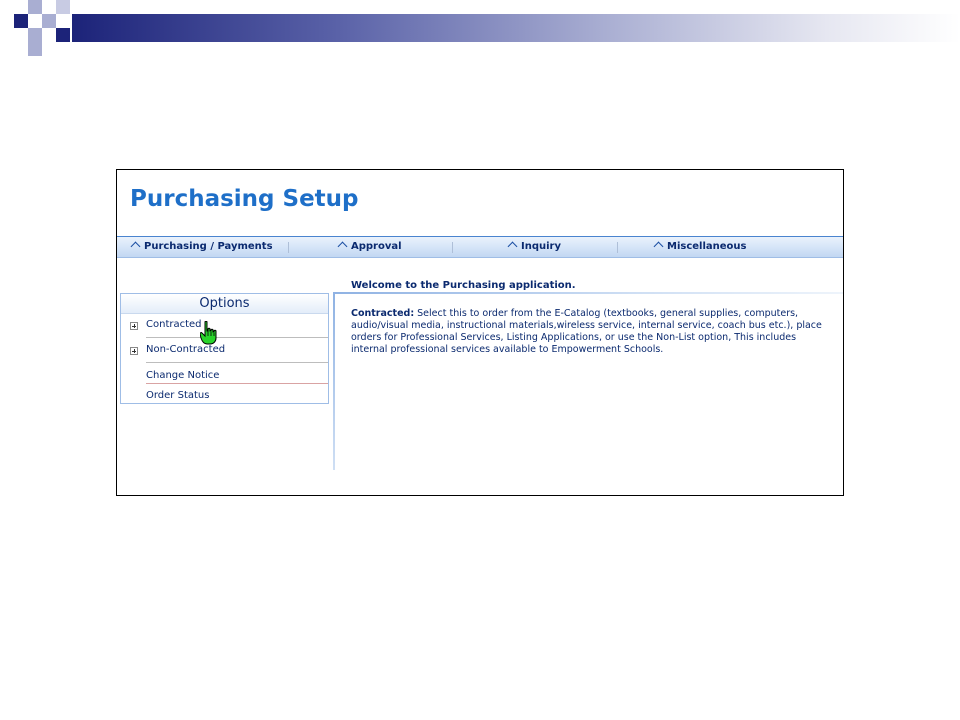 This screenshot has width=960, height=720. I want to click on option-label: Order Status, so click(178, 395).